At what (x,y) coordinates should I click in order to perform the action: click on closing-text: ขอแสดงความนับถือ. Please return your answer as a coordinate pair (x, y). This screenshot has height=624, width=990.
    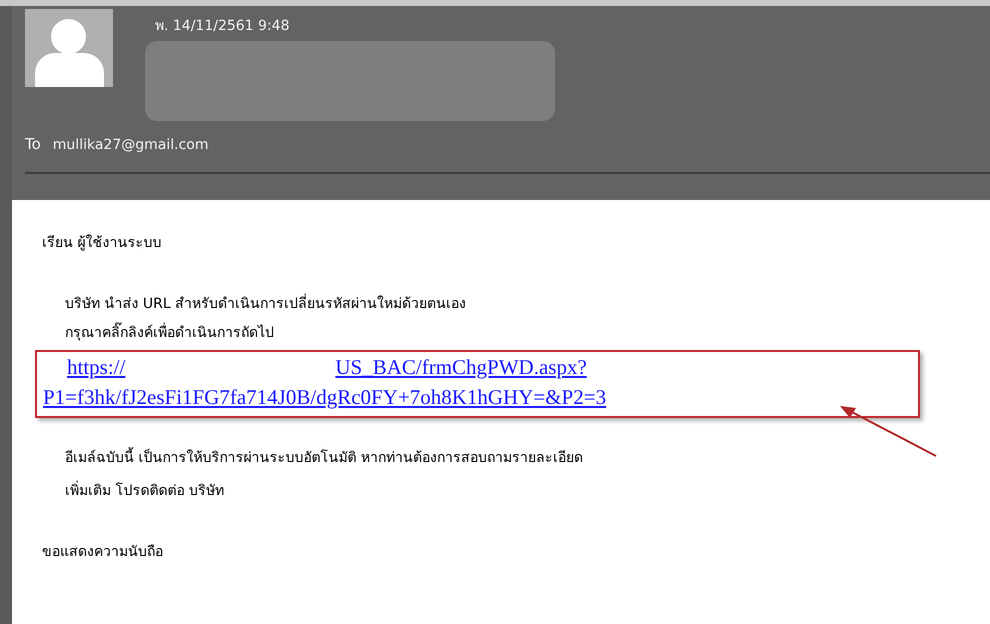
    Looking at the image, I should click on (103, 552).